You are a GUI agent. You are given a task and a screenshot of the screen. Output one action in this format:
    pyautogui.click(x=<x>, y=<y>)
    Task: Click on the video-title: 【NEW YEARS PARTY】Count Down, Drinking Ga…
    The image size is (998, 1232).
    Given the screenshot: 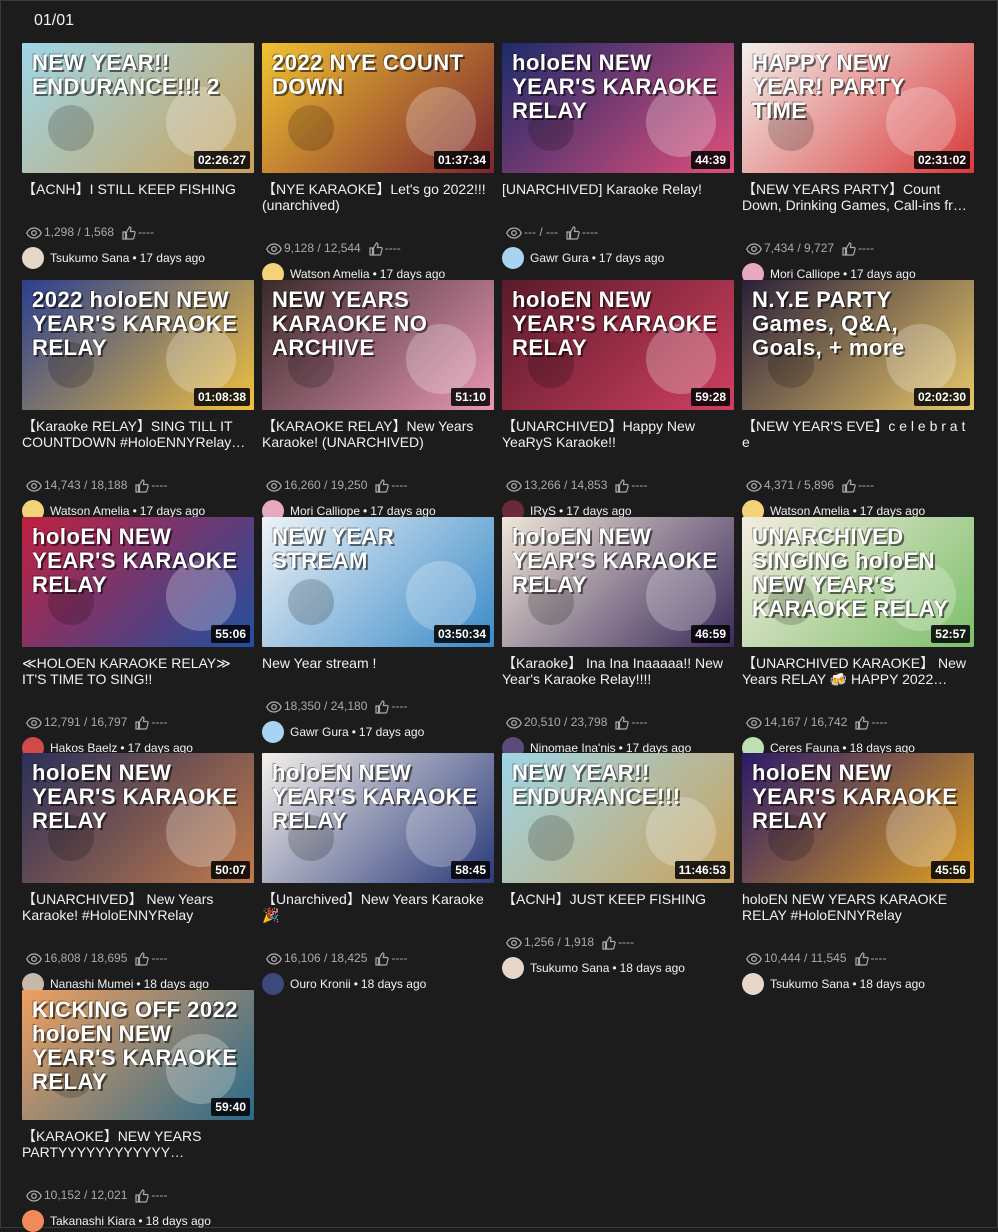 What is the action you would take?
    pyautogui.click(x=858, y=197)
    